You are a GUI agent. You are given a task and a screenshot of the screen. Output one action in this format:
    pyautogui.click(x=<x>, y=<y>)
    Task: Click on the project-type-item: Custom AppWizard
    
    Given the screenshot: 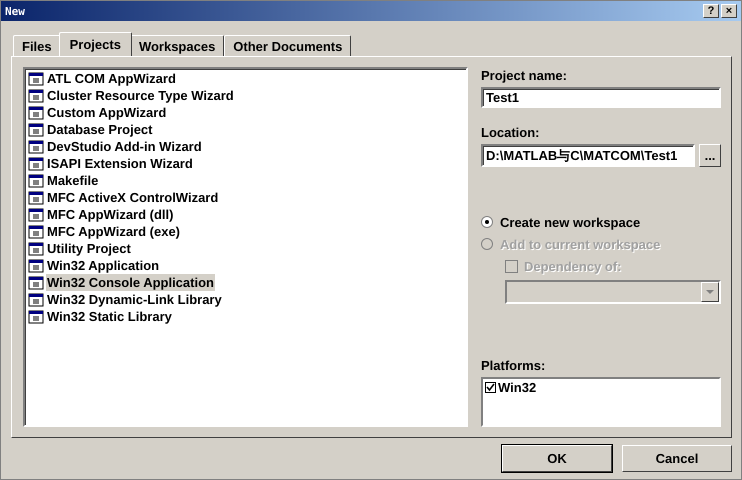 What is the action you would take?
    pyautogui.click(x=107, y=112)
    